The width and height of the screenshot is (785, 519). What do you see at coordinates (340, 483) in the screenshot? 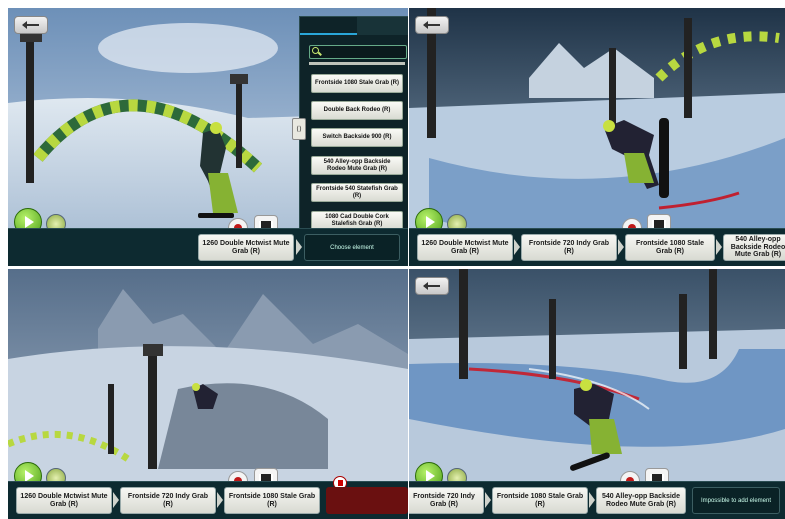
I see `trash-icon` at bounding box center [340, 483].